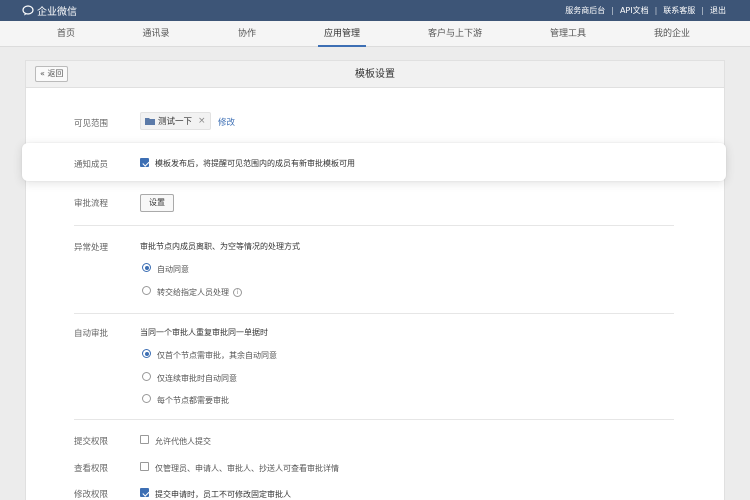 The image size is (750, 500). What do you see at coordinates (28, 10) in the screenshot?
I see `chat-bubble-icon` at bounding box center [28, 10].